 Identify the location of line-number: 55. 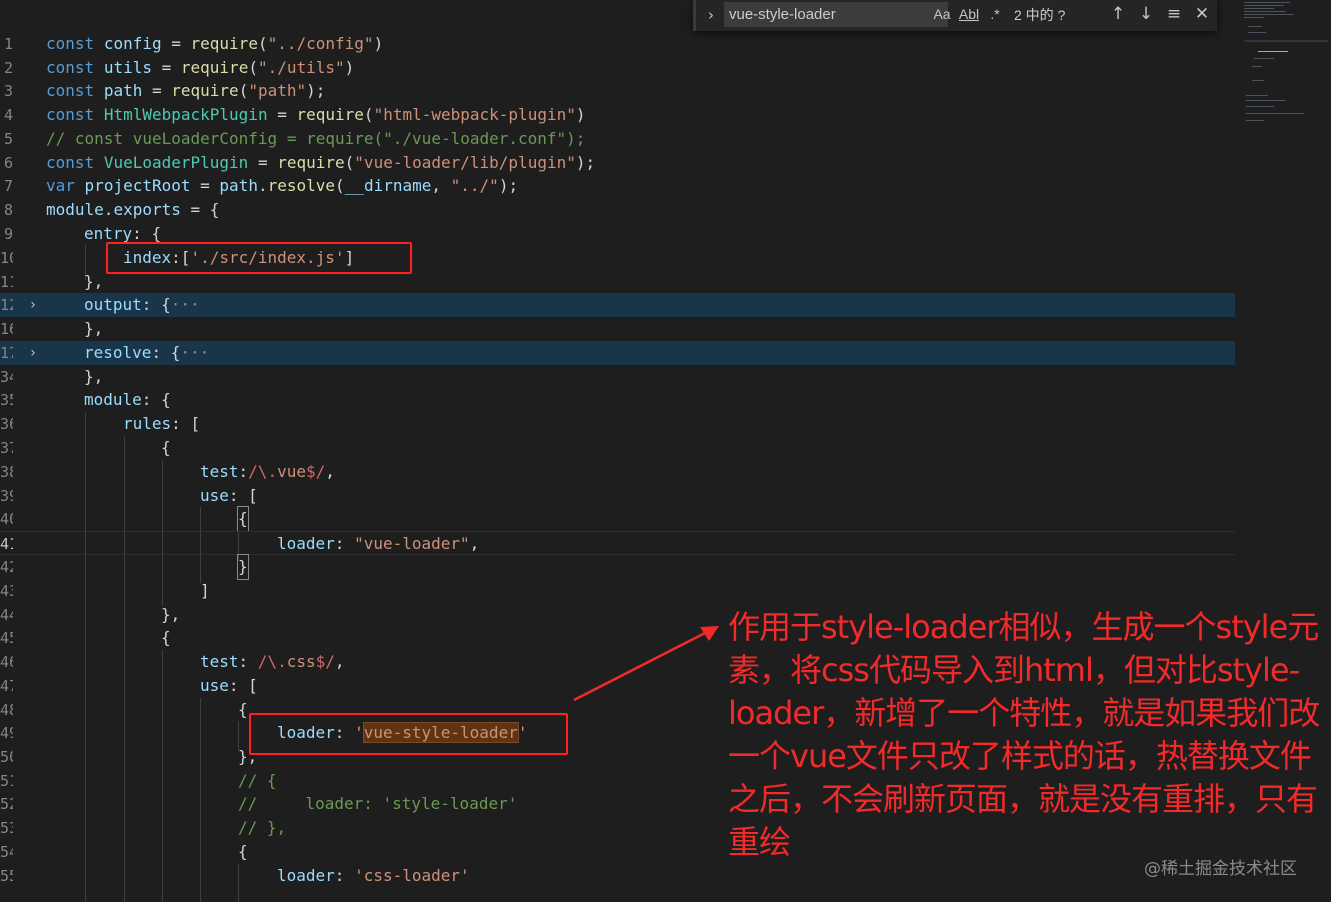
(6, 876).